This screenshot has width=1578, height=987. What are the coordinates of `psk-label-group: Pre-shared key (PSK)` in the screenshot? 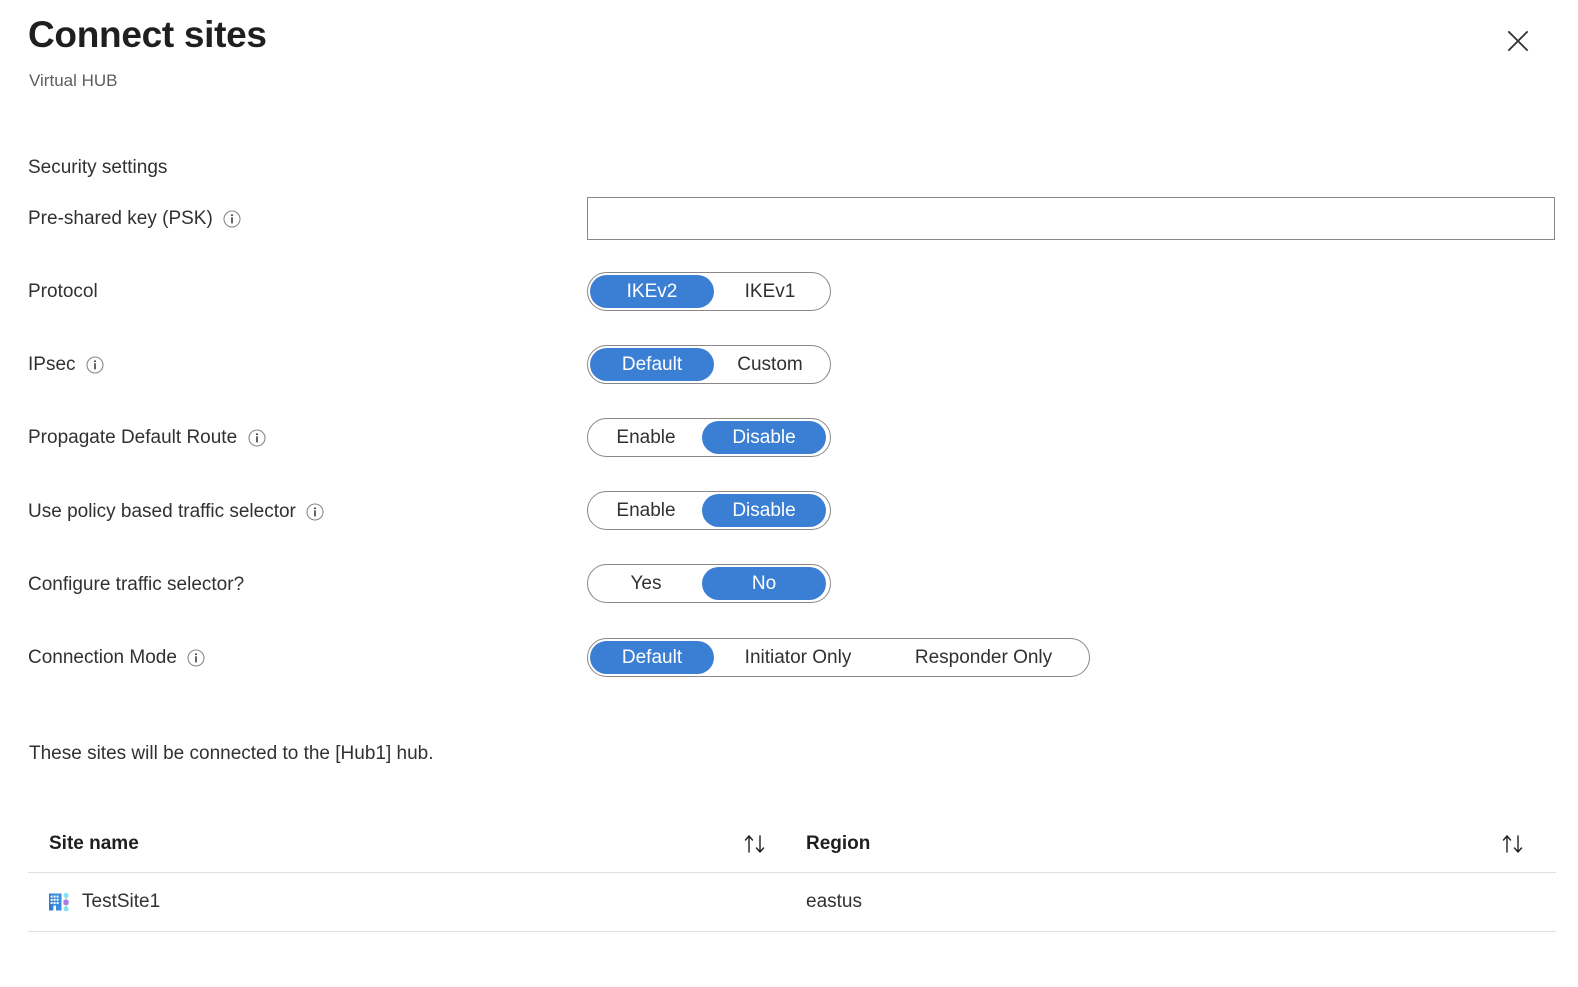 It's located at (135, 218).